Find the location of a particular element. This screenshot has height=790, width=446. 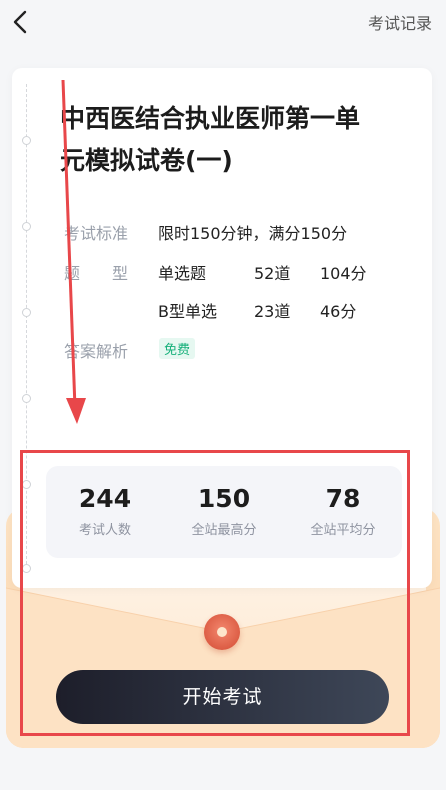

exam-title-line: 中西医结合执业医师第一单 is located at coordinates (210, 118).